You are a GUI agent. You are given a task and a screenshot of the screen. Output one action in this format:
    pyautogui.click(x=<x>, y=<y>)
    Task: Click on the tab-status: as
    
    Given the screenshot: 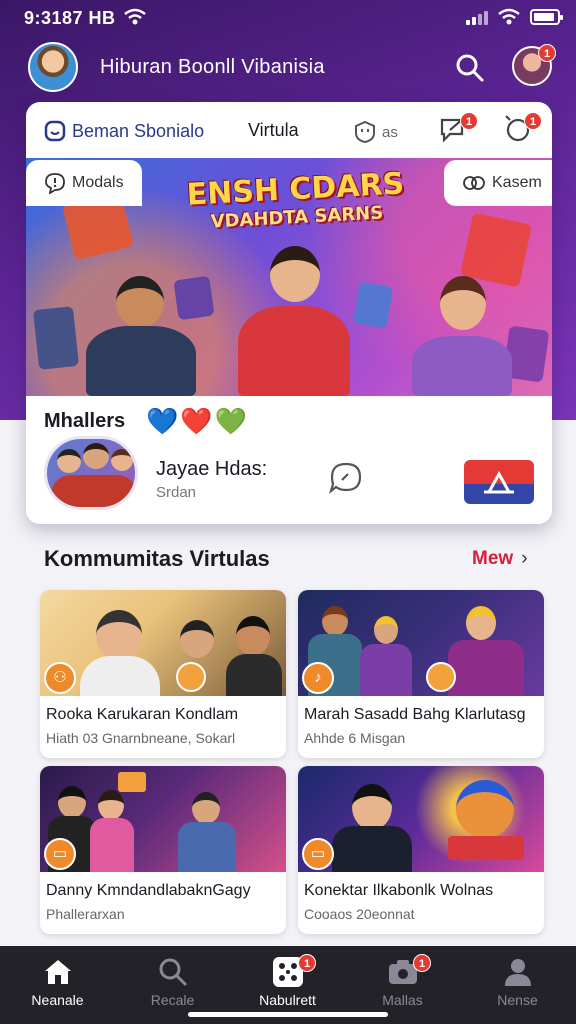 What is the action you would take?
    pyautogui.click(x=376, y=132)
    